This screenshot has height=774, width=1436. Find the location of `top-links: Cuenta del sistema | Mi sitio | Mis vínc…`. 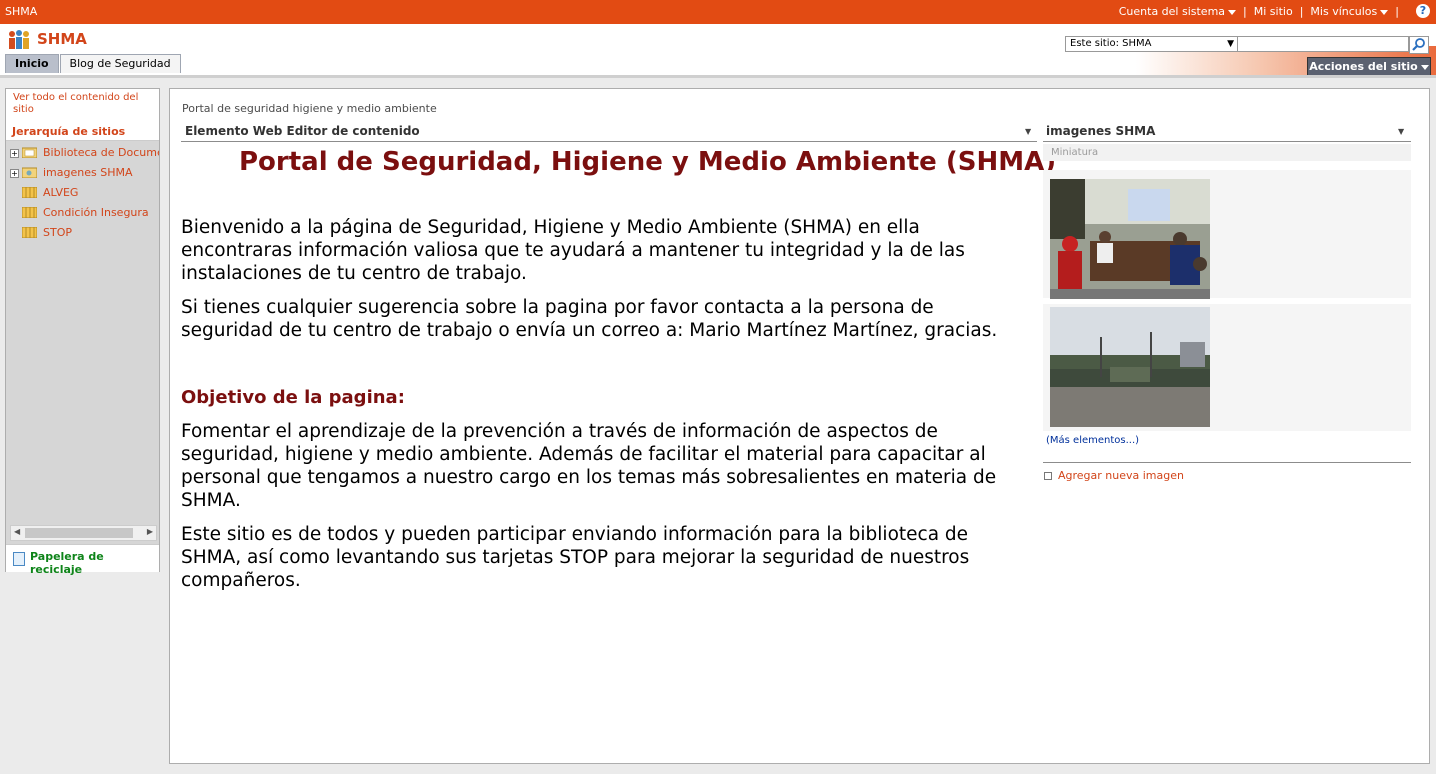

top-links: Cuenta del sistema | Mi sitio | Mis vínc… is located at coordinates (1262, 11).